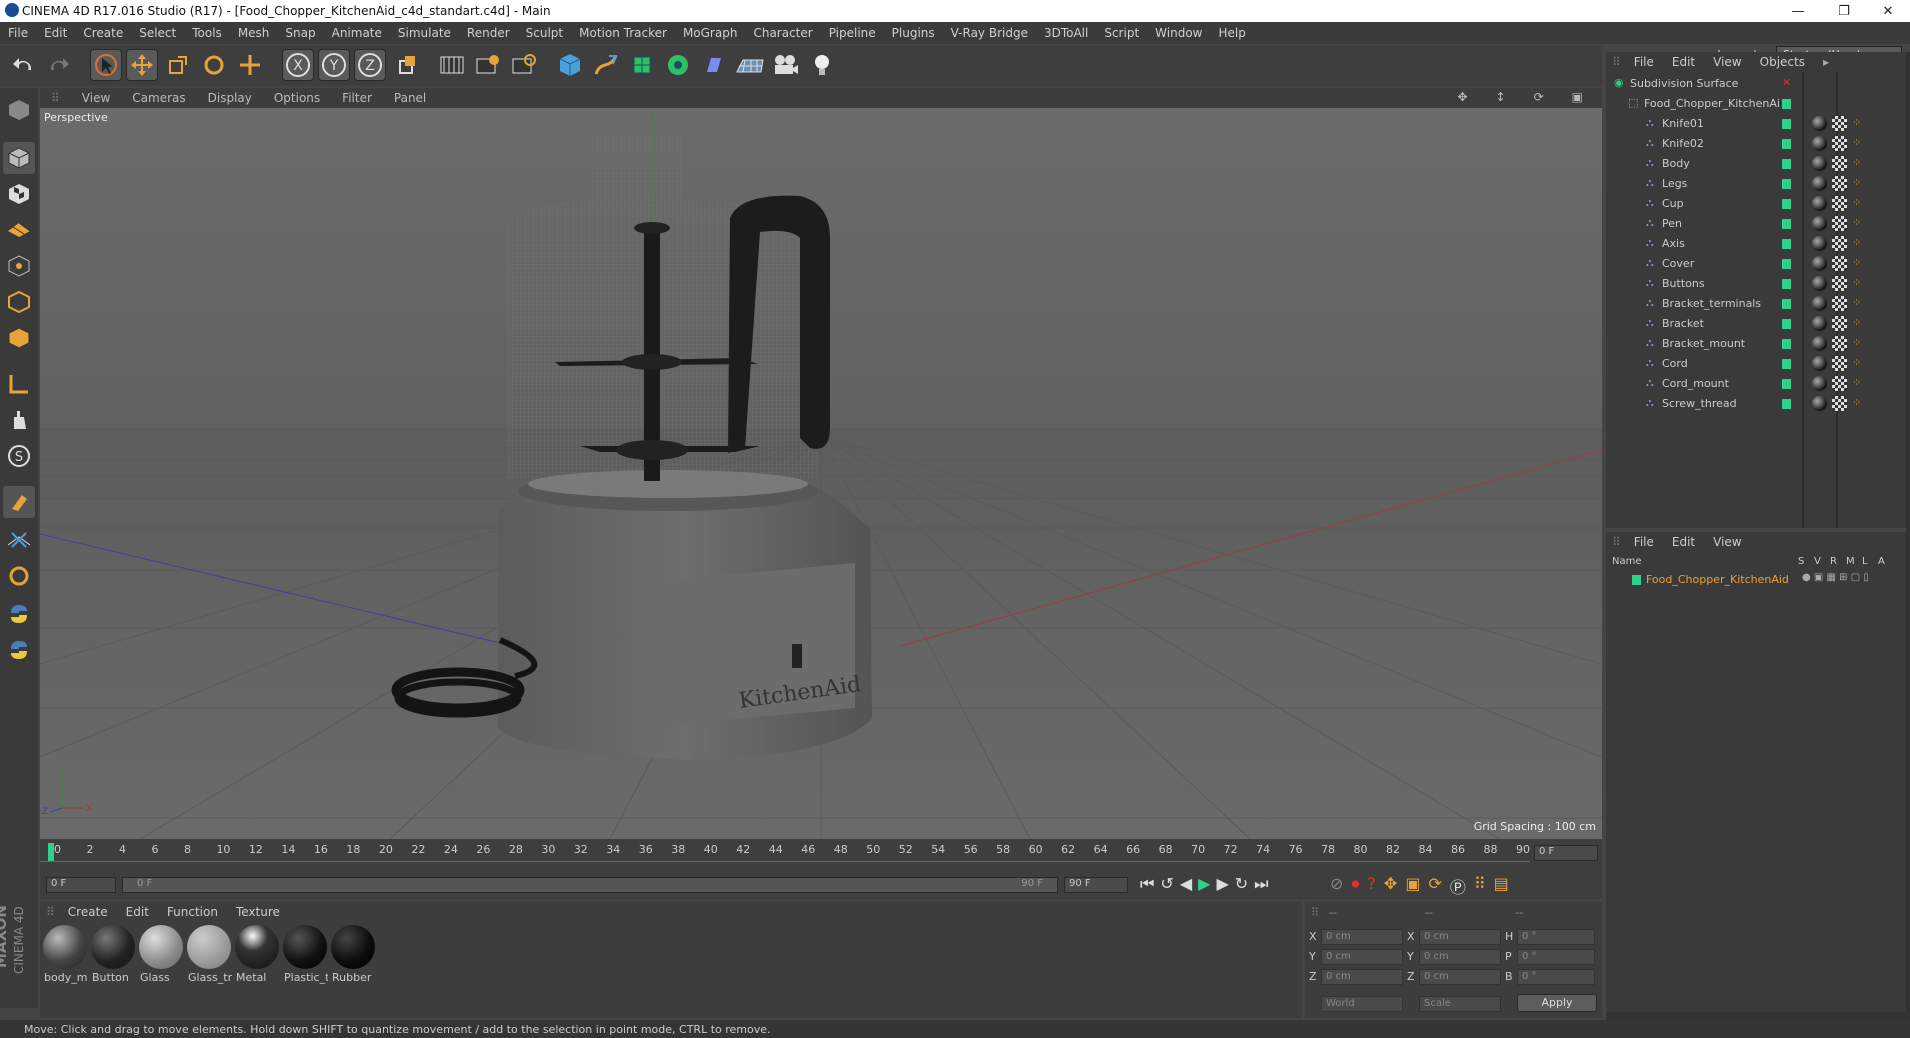 The image size is (1910, 1038). I want to click on menu-simulate: Simulate, so click(424, 33).